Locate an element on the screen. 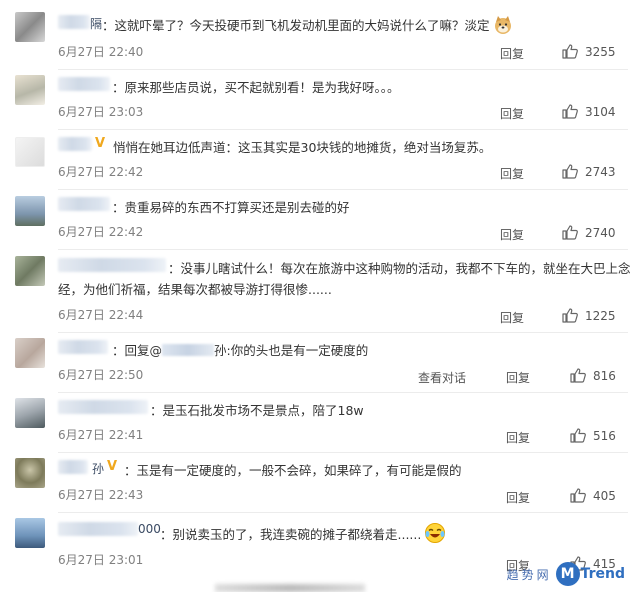 This screenshot has height=592, width=637. like-button: 516 is located at coordinates (593, 435).